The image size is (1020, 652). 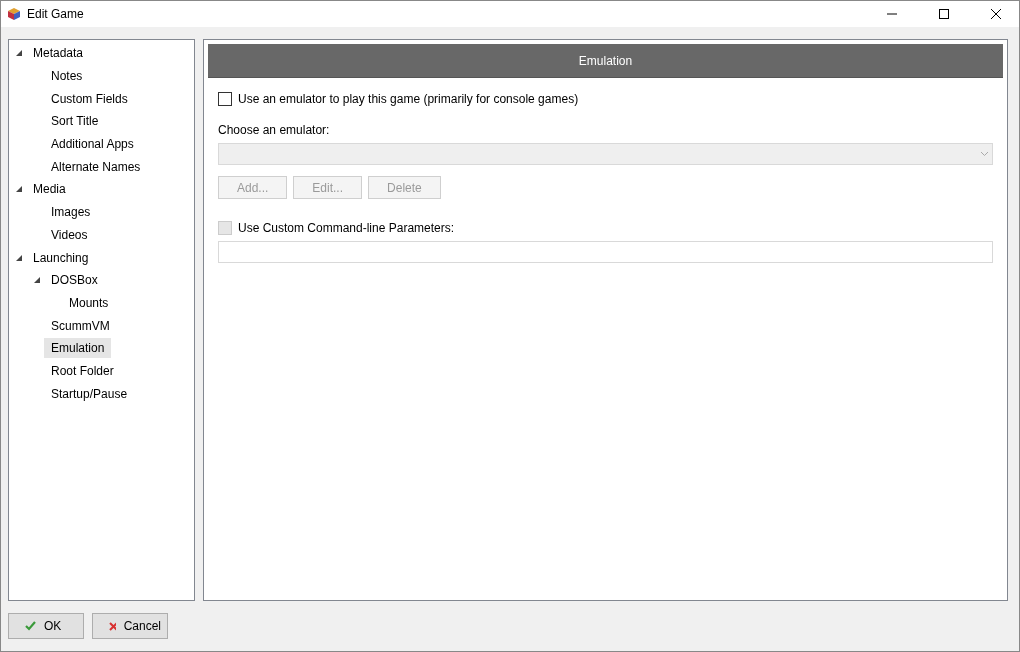 What do you see at coordinates (67, 76) in the screenshot?
I see `tree-item: Notes` at bounding box center [67, 76].